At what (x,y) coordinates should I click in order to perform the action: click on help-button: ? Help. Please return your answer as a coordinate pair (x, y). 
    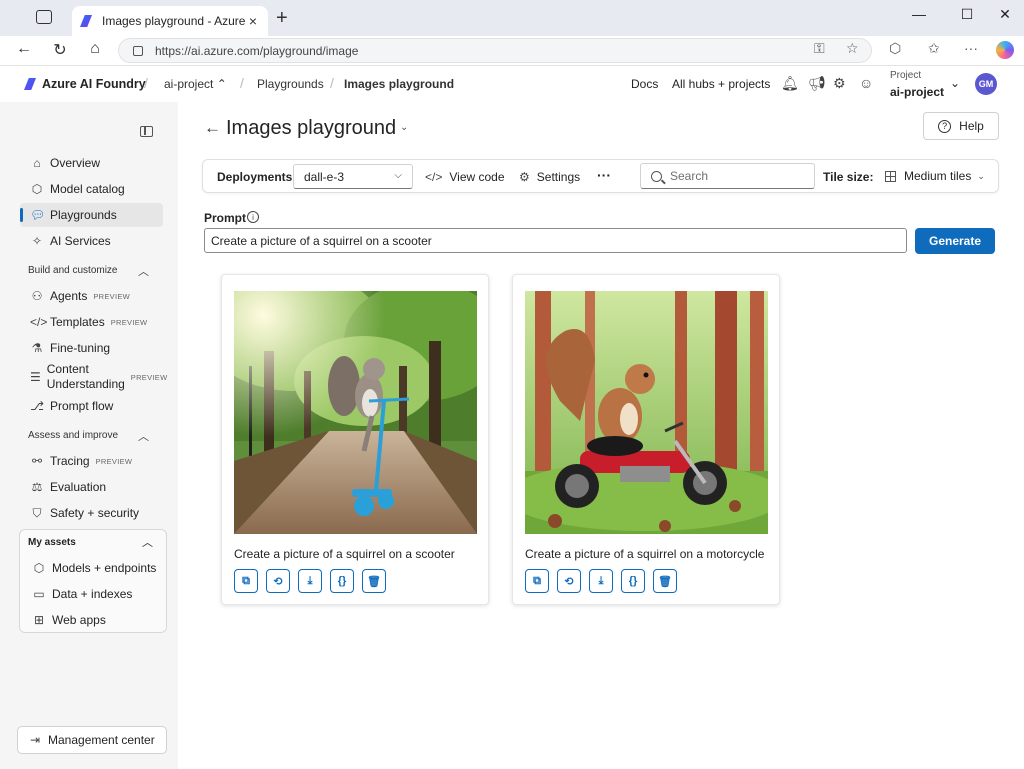
    Looking at the image, I should click on (961, 126).